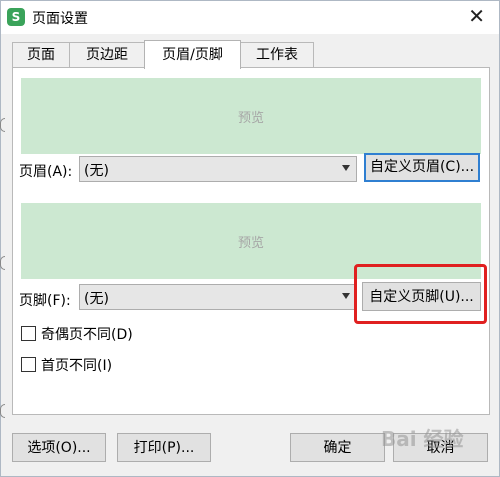 Image resolution: width=500 pixels, height=477 pixels. I want to click on header-preview: 预览, so click(251, 116).